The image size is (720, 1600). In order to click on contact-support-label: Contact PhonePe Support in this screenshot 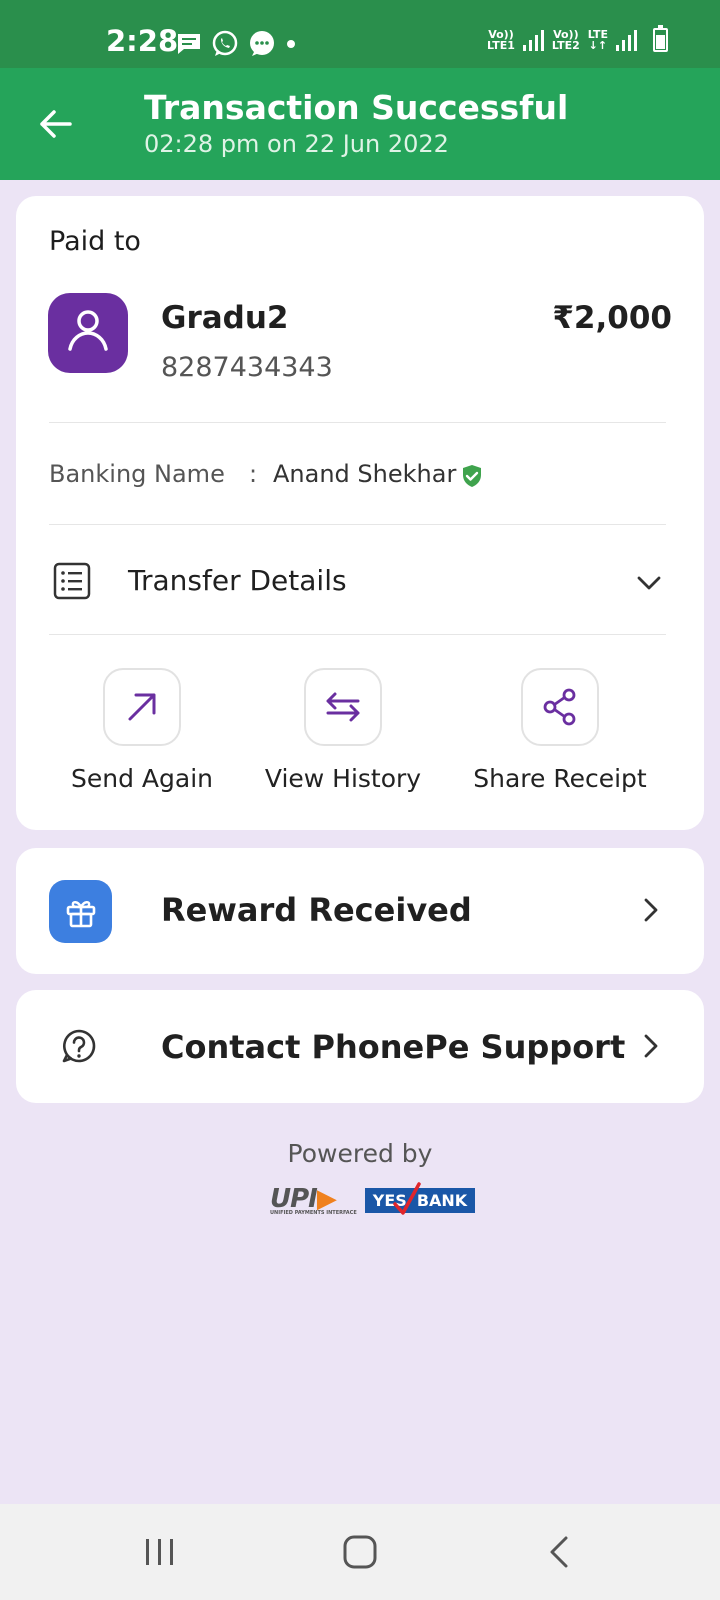, I will do `click(393, 1047)`.